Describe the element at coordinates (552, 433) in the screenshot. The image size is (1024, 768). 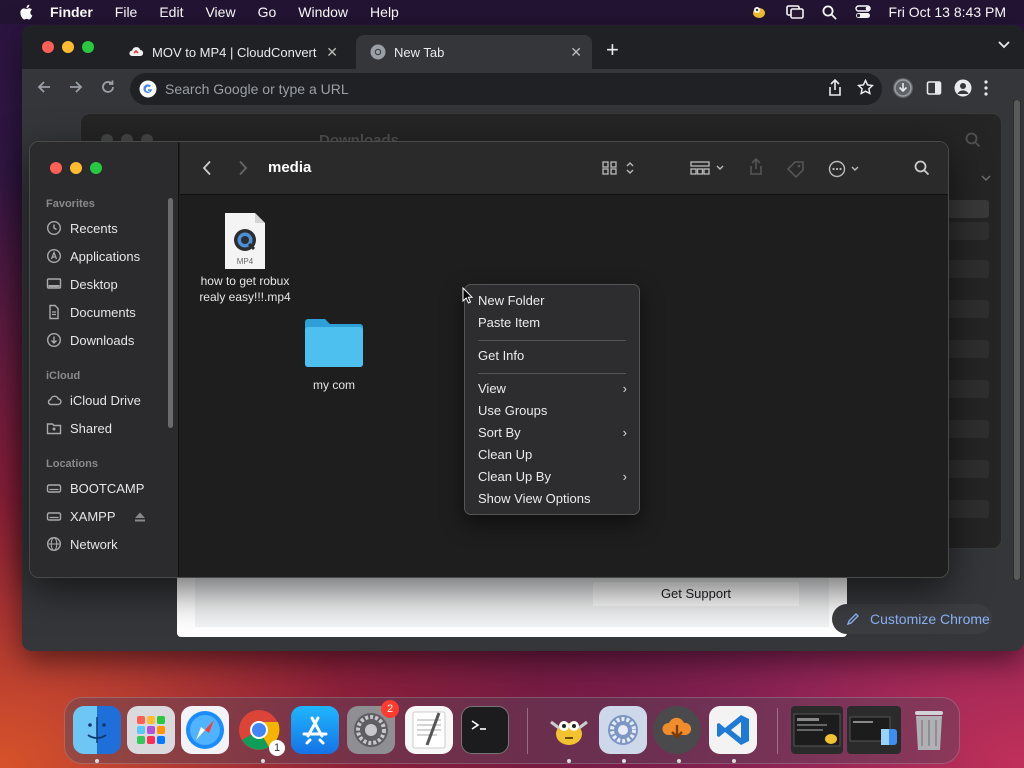
I see `menu-item-sort-by: Sort By ›` at that location.